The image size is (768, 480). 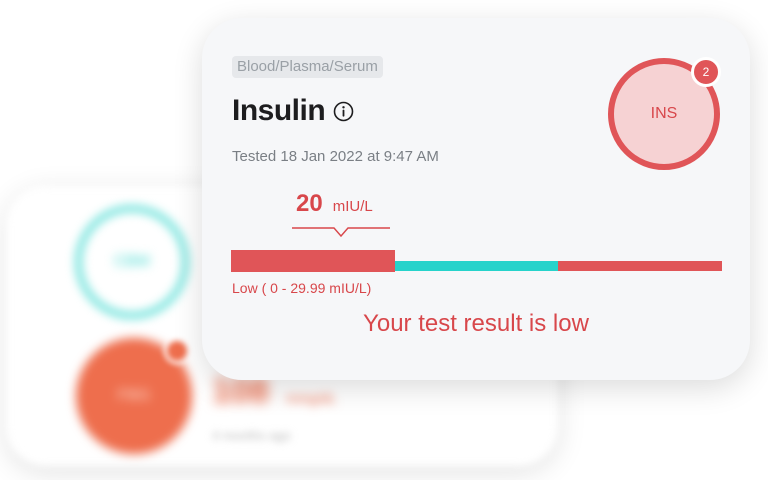 I want to click on range-label: Low ( 0 - 29.99 mIU/L), so click(x=302, y=288).